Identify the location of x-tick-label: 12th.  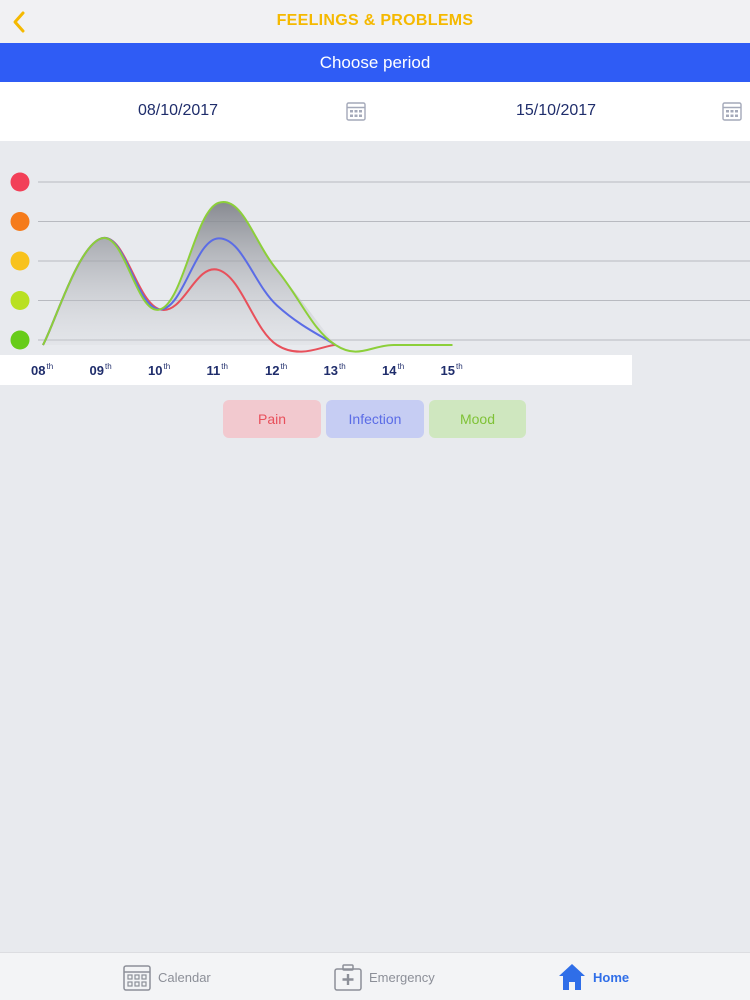
(276, 370).